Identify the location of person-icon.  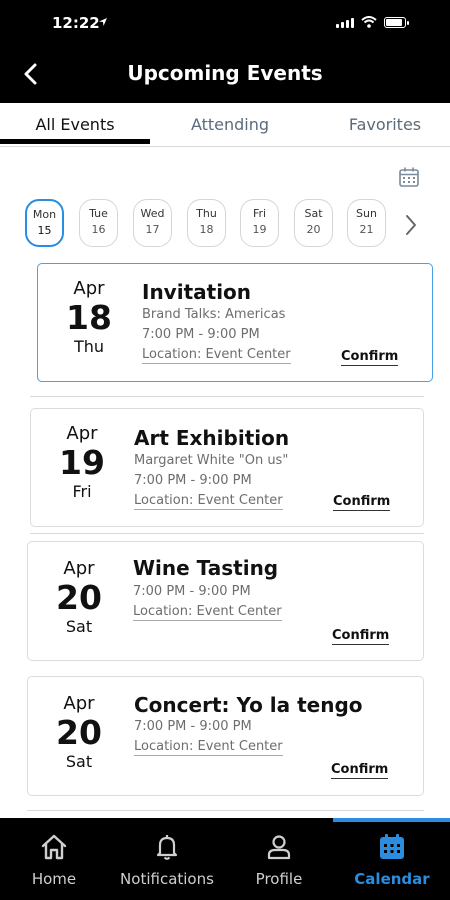
(279, 847).